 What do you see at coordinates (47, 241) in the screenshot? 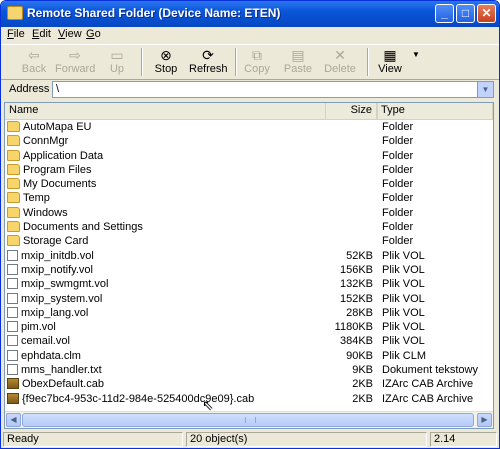
I see `file-name-cell: Storage Card` at bounding box center [47, 241].